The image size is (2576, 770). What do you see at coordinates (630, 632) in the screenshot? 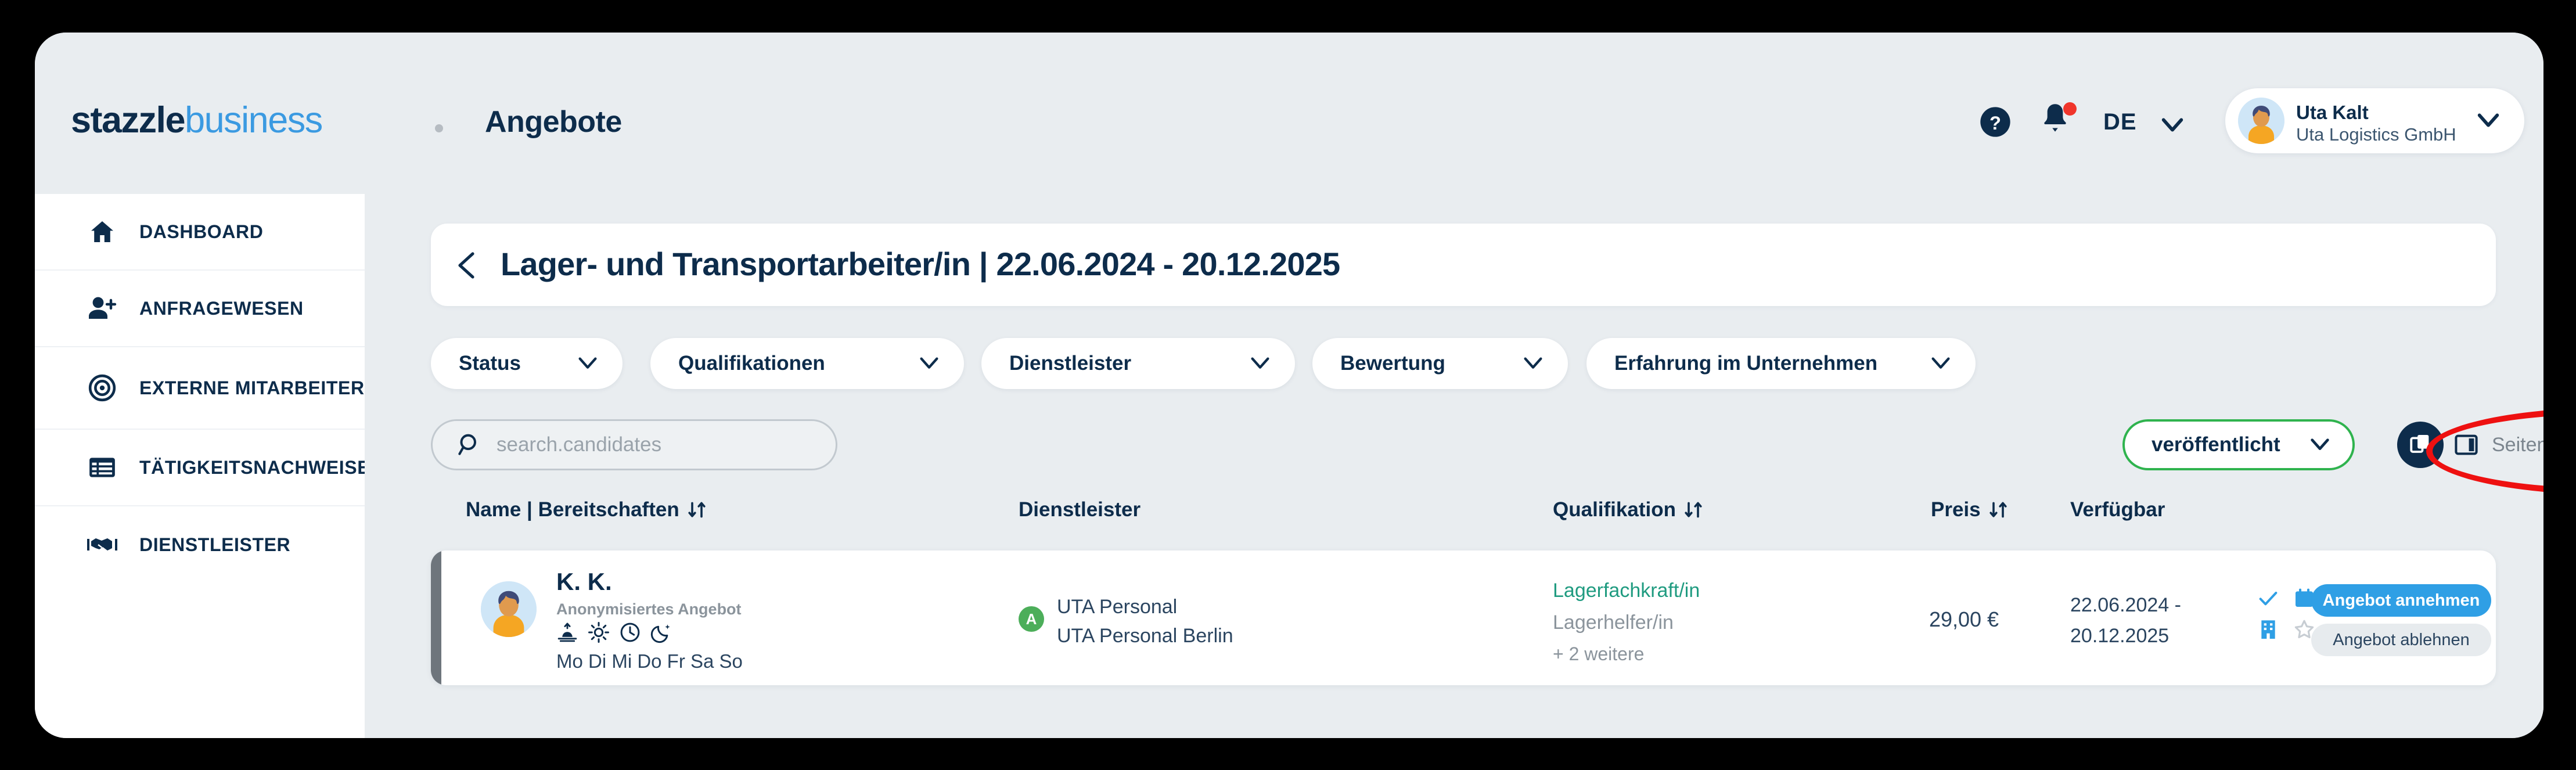
I see `clock-icon` at bounding box center [630, 632].